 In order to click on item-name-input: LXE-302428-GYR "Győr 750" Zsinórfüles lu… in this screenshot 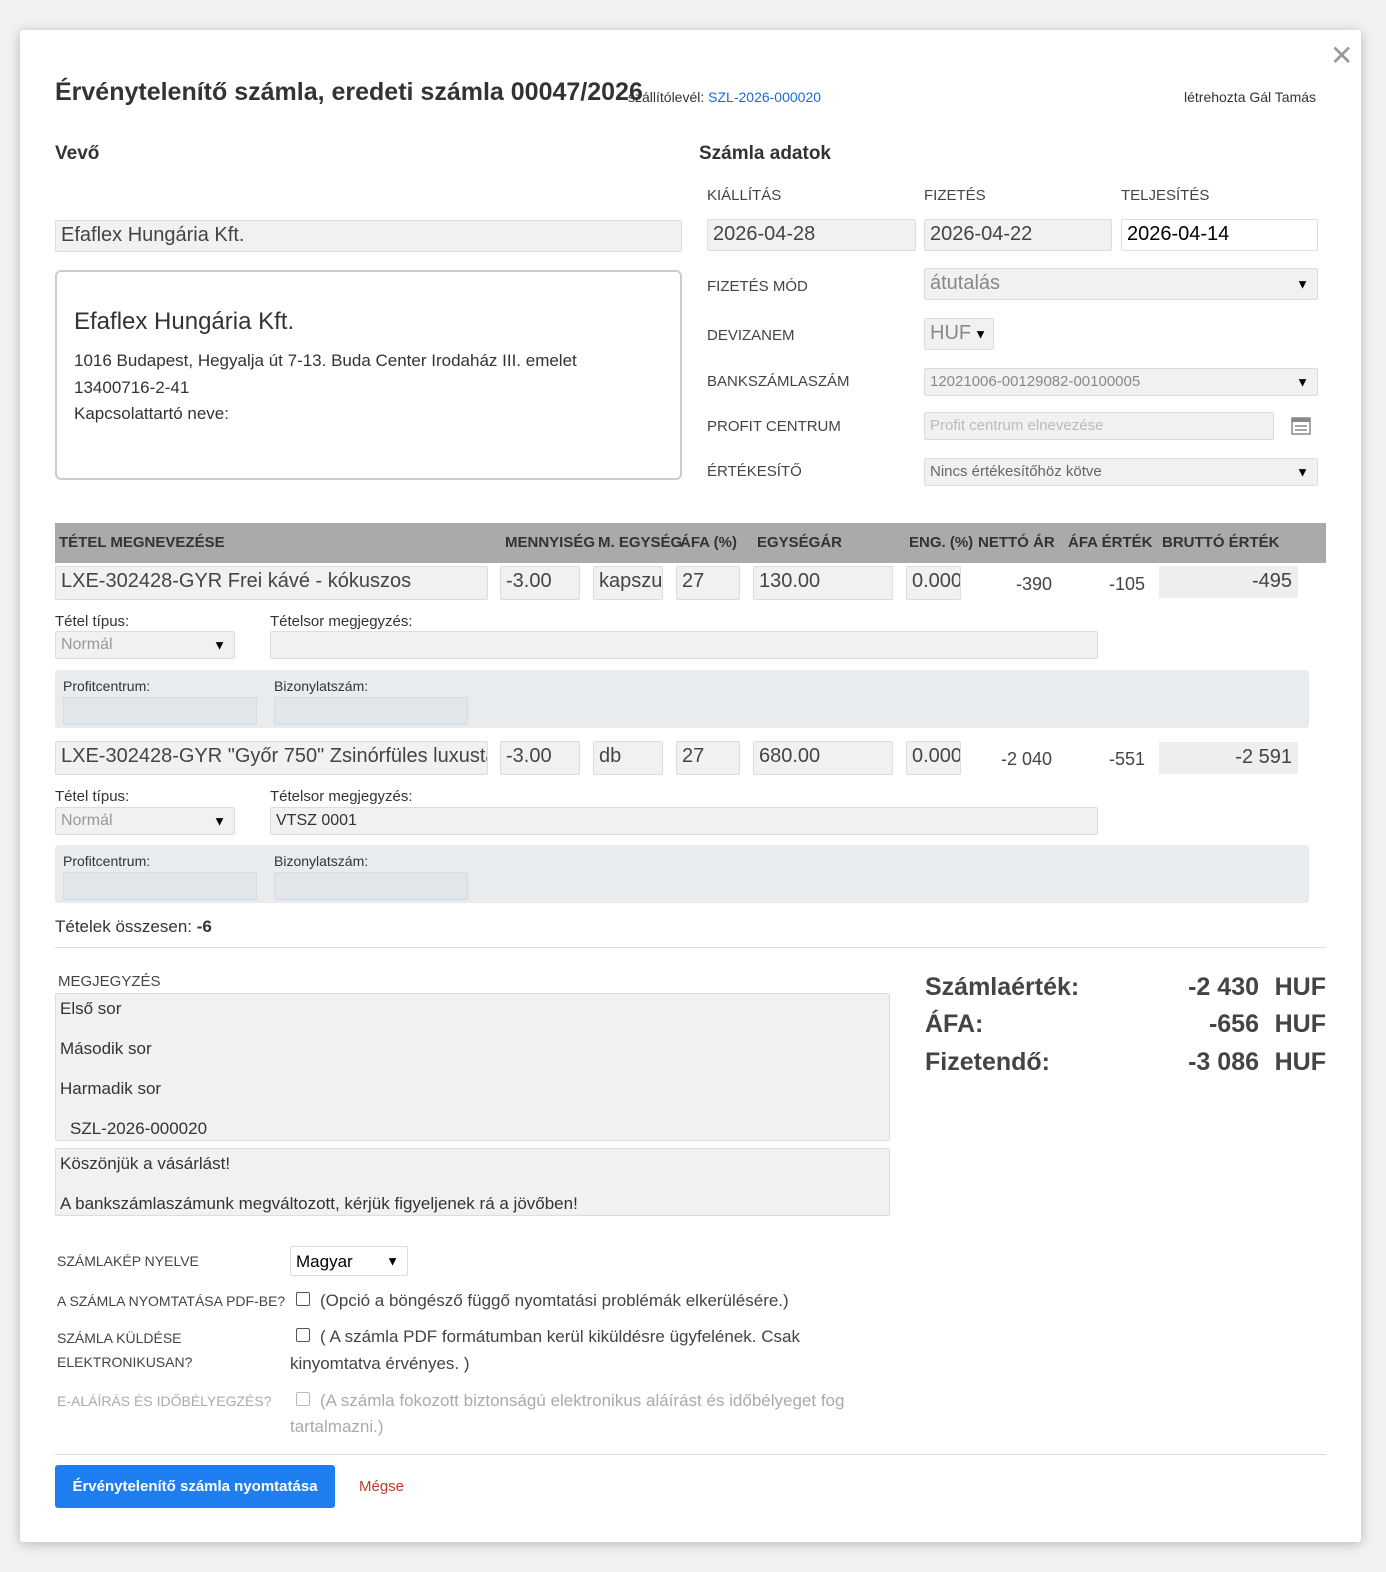, I will do `click(271, 758)`.